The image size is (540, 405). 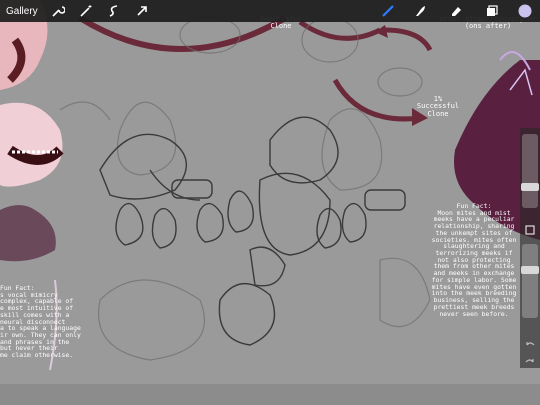 I want to click on undo-icon, so click(x=530, y=344).